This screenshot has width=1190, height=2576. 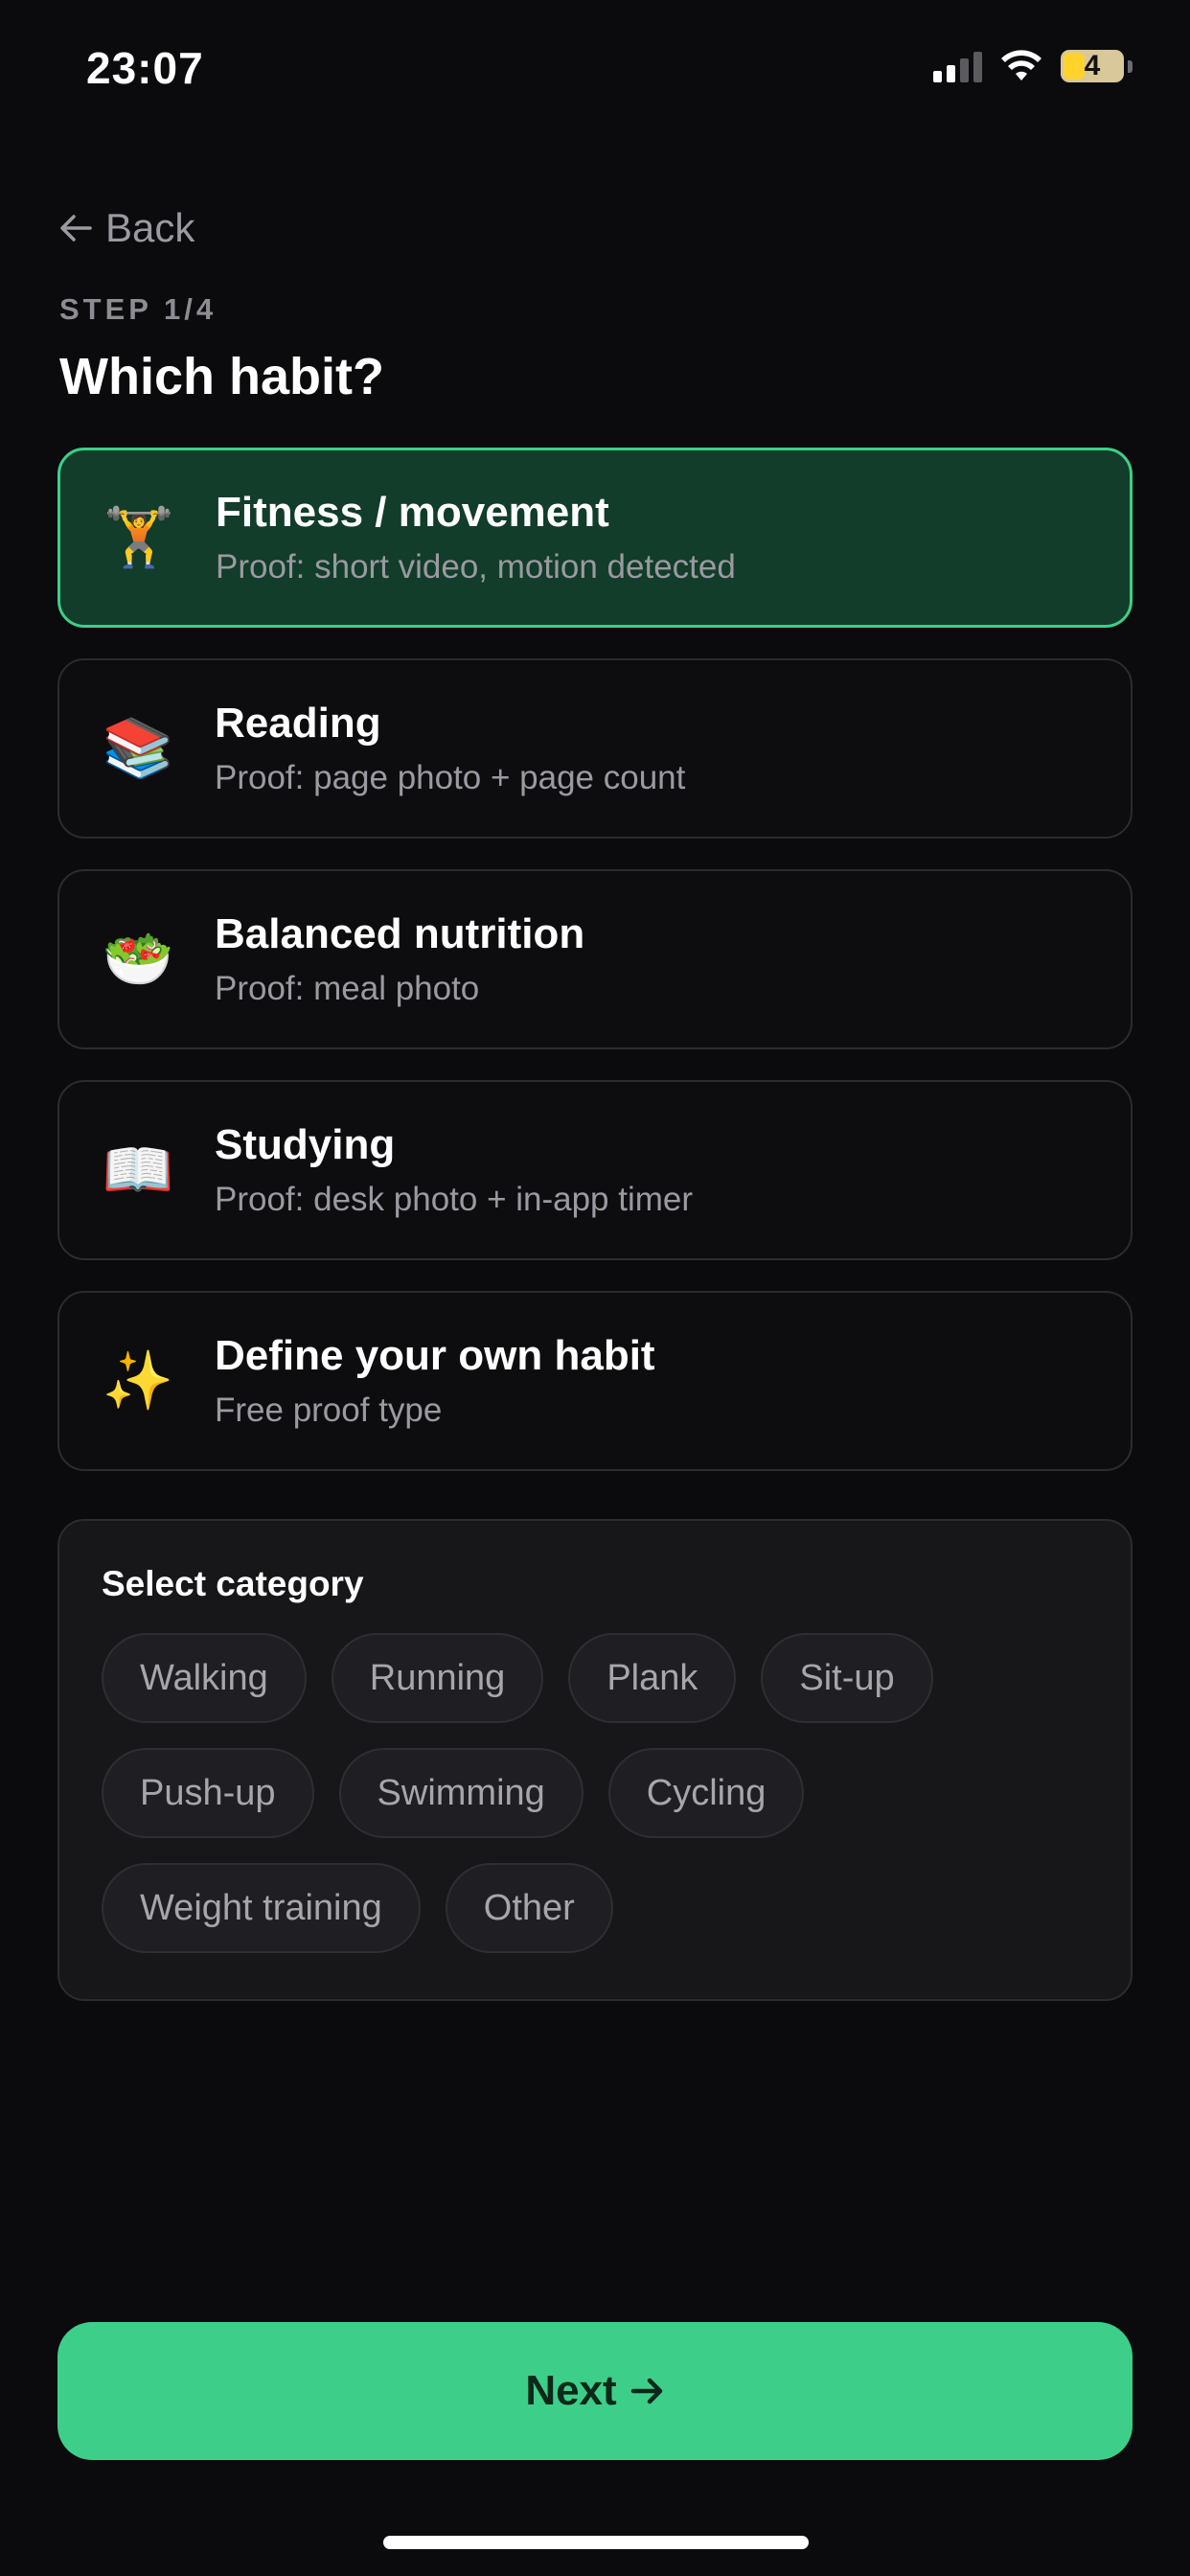 What do you see at coordinates (461, 1793) in the screenshot?
I see `chip-swimming: Swimming` at bounding box center [461, 1793].